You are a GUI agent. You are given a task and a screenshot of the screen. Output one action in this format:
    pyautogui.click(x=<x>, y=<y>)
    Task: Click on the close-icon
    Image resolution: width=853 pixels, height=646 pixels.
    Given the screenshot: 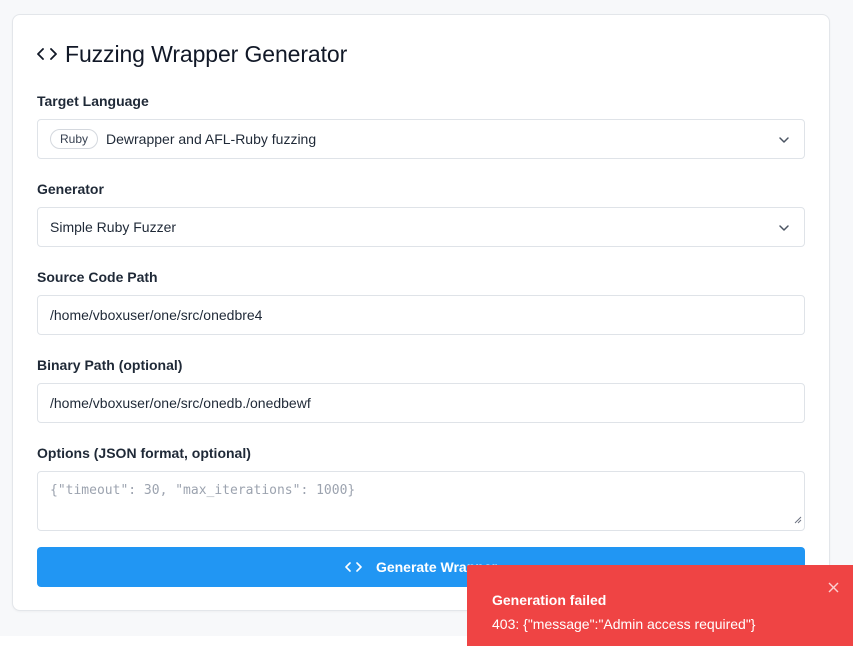 What is the action you would take?
    pyautogui.click(x=833, y=589)
    